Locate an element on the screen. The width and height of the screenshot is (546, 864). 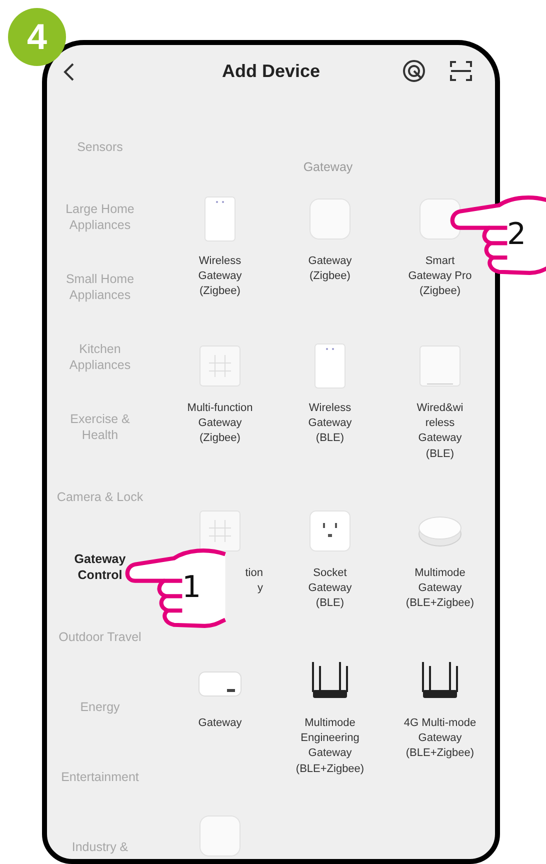
device-label: Multi-function Gateway (Zigbee) is located at coordinates (220, 424).